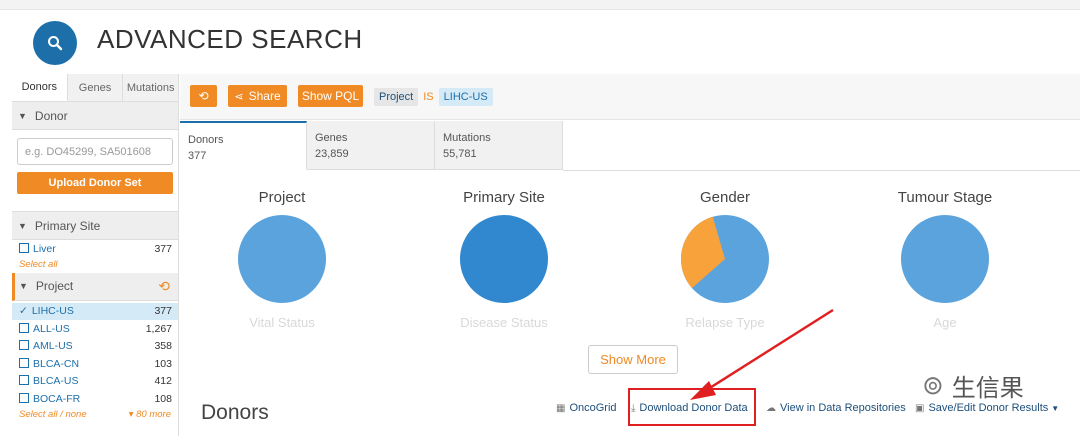 Image resolution: width=1080 pixels, height=436 pixels. Describe the element at coordinates (95, 364) in the screenshot. I see `term-blca-cn: BLCA-CN 103` at that location.